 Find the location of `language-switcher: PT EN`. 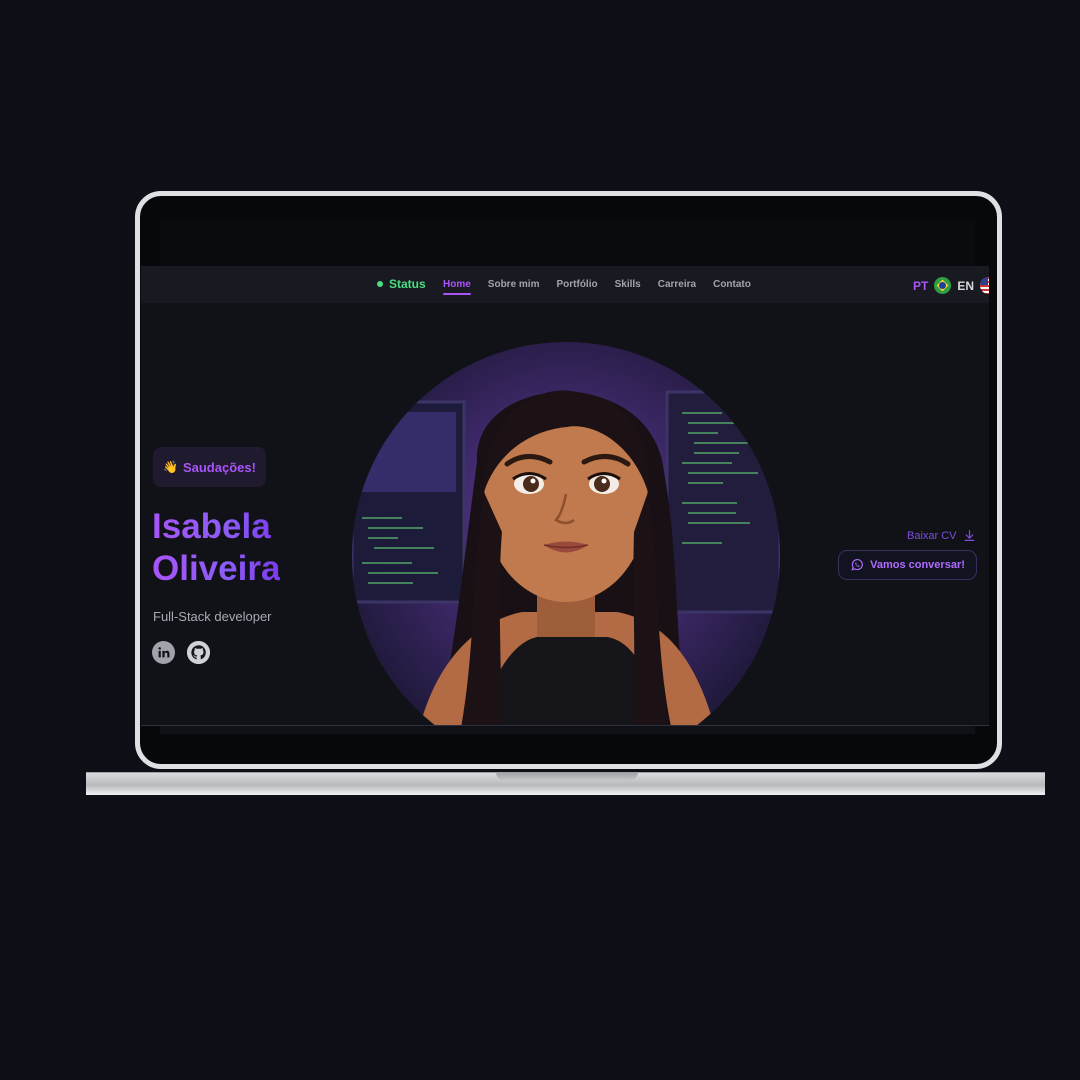

language-switcher: PT EN is located at coordinates (951, 285).